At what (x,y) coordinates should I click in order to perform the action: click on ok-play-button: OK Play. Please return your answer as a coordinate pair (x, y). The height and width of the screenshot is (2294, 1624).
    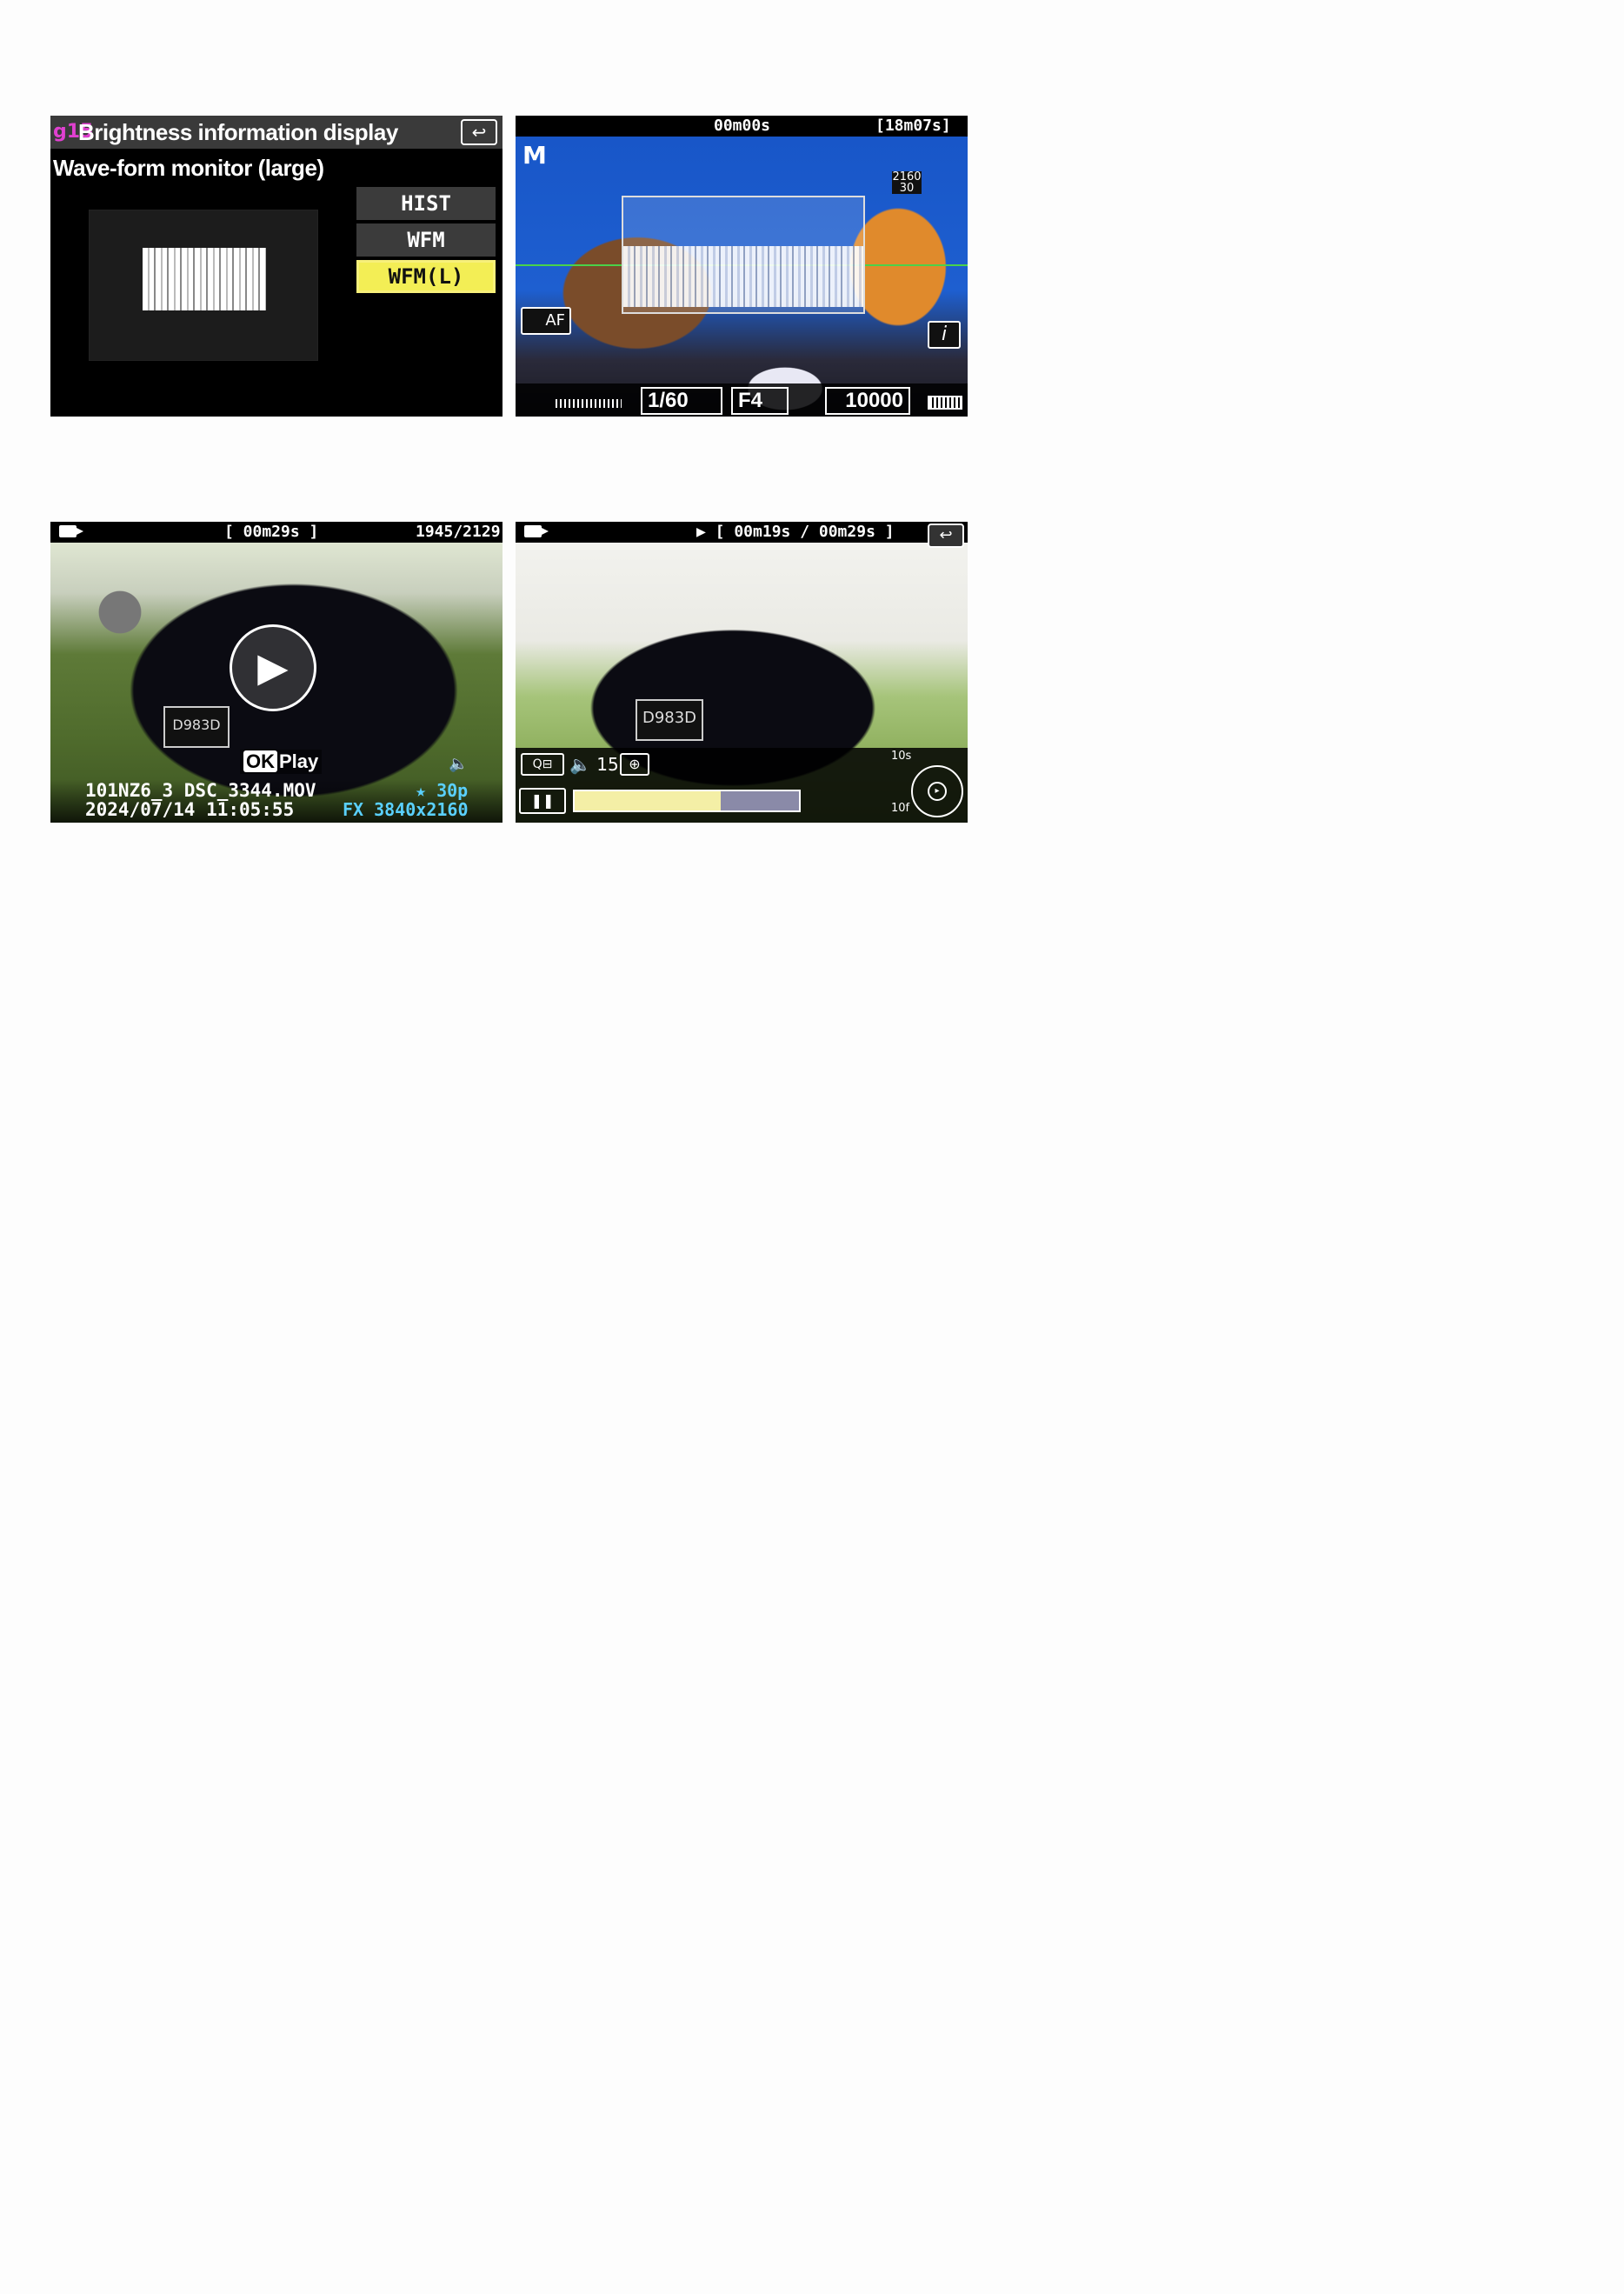
    Looking at the image, I should click on (282, 762).